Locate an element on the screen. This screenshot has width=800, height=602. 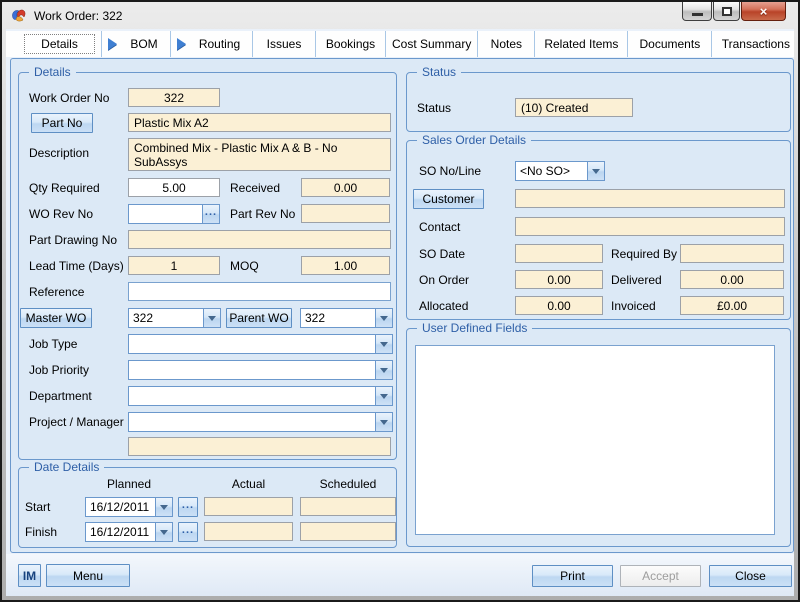
qty-required-label: Qty Required is located at coordinates (64, 188).